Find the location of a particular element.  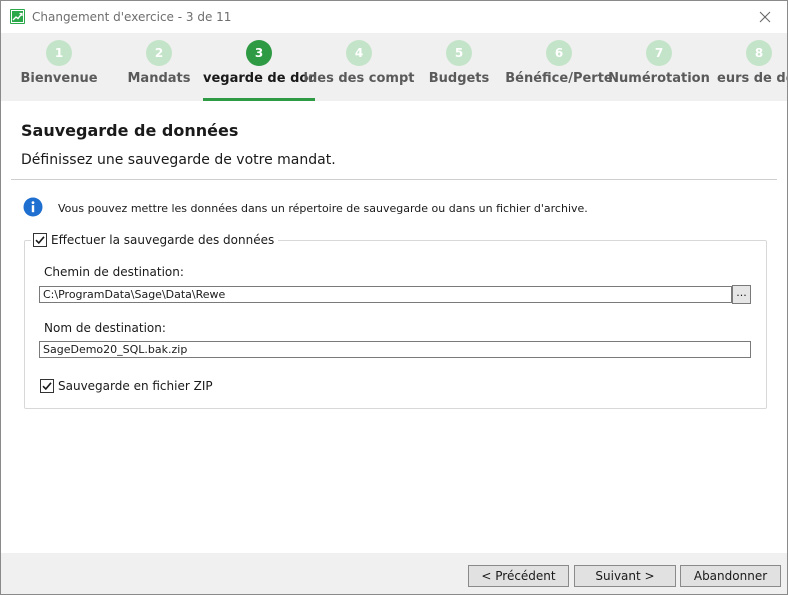

step-number: 7 is located at coordinates (659, 53).